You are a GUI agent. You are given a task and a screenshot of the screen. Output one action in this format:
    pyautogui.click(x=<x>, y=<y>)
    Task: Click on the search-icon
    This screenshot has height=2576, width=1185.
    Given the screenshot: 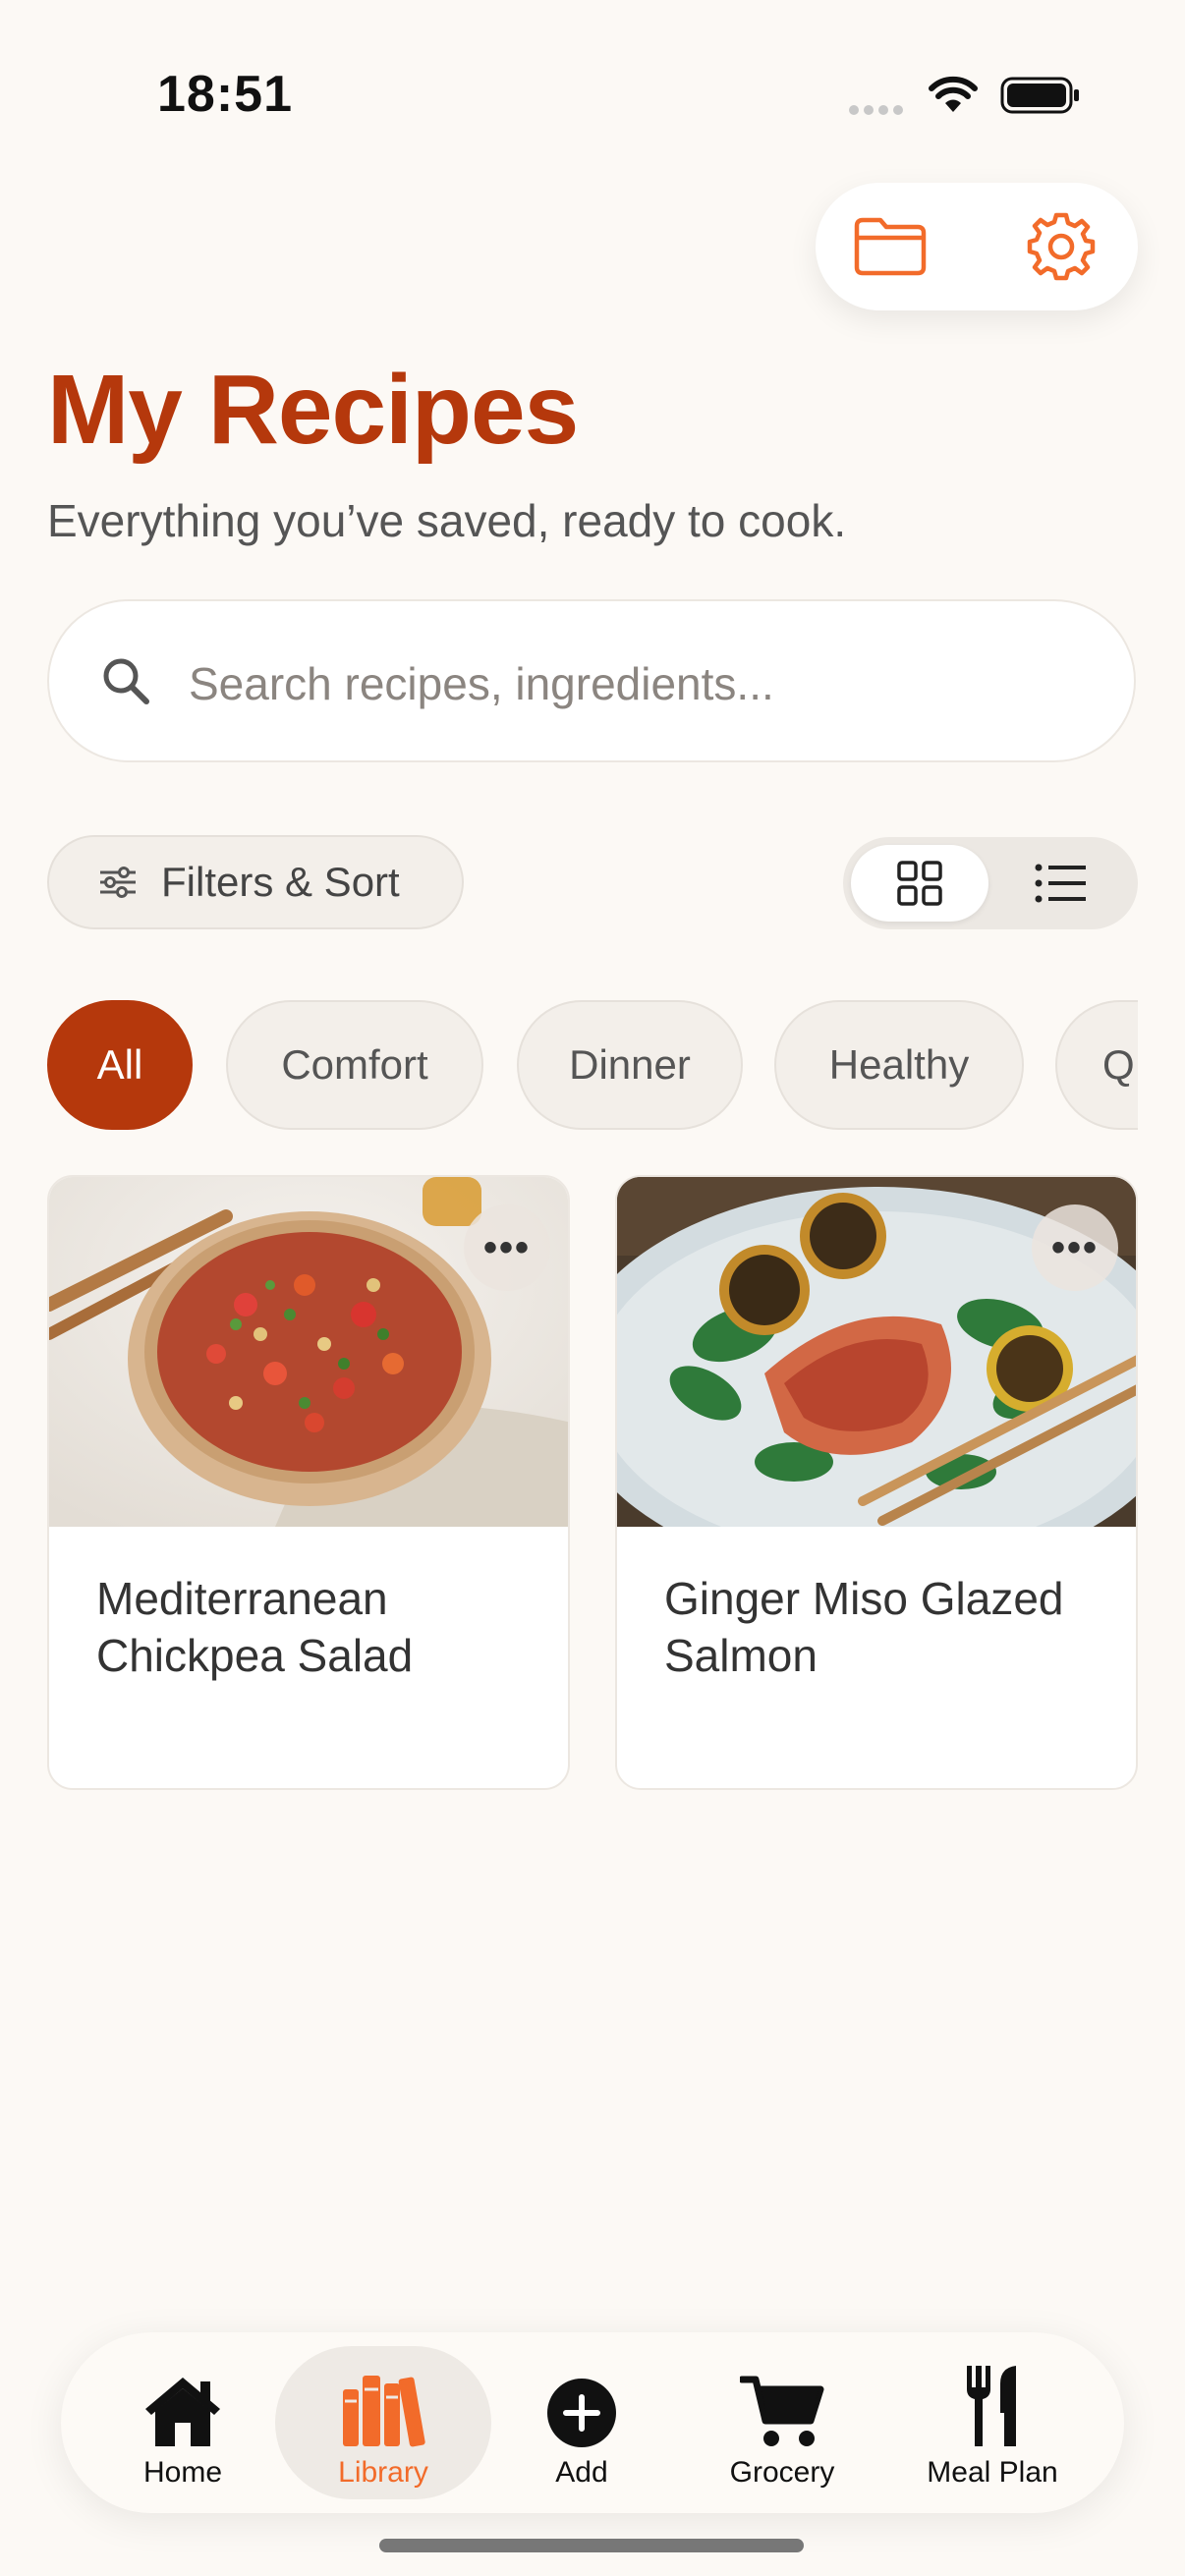 What is the action you would take?
    pyautogui.click(x=126, y=681)
    